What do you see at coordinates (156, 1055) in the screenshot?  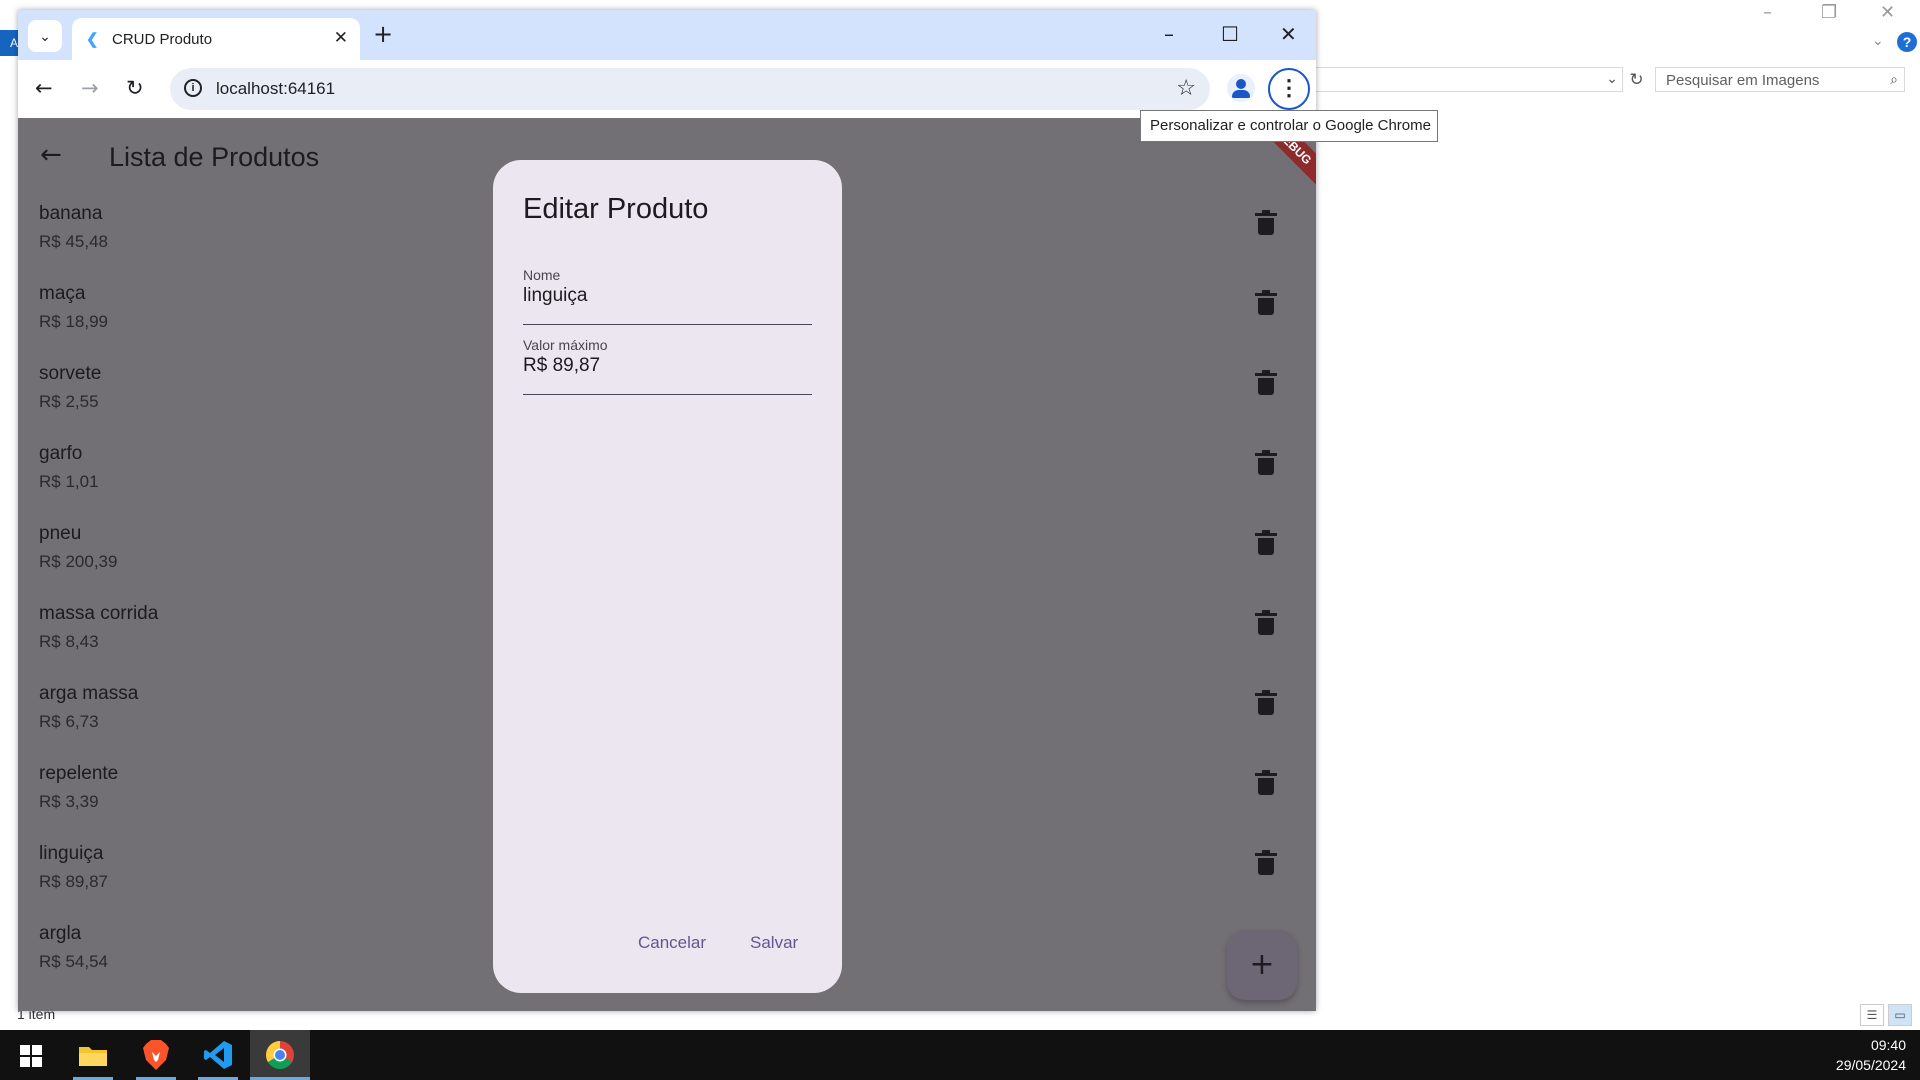 I see `brave-taskbar-icon` at bounding box center [156, 1055].